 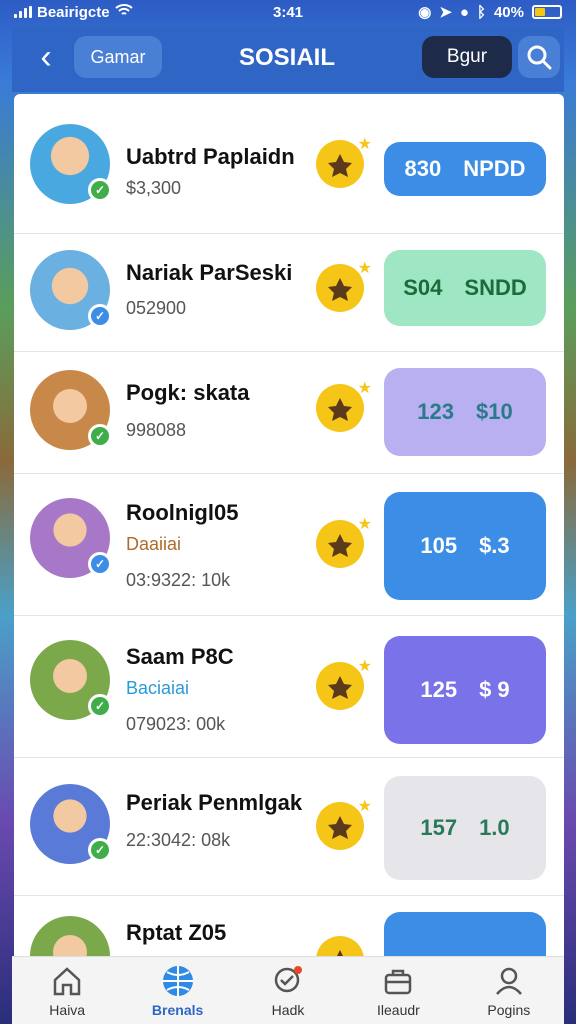 What do you see at coordinates (156, 430) in the screenshot?
I see `player-stat: 998088` at bounding box center [156, 430].